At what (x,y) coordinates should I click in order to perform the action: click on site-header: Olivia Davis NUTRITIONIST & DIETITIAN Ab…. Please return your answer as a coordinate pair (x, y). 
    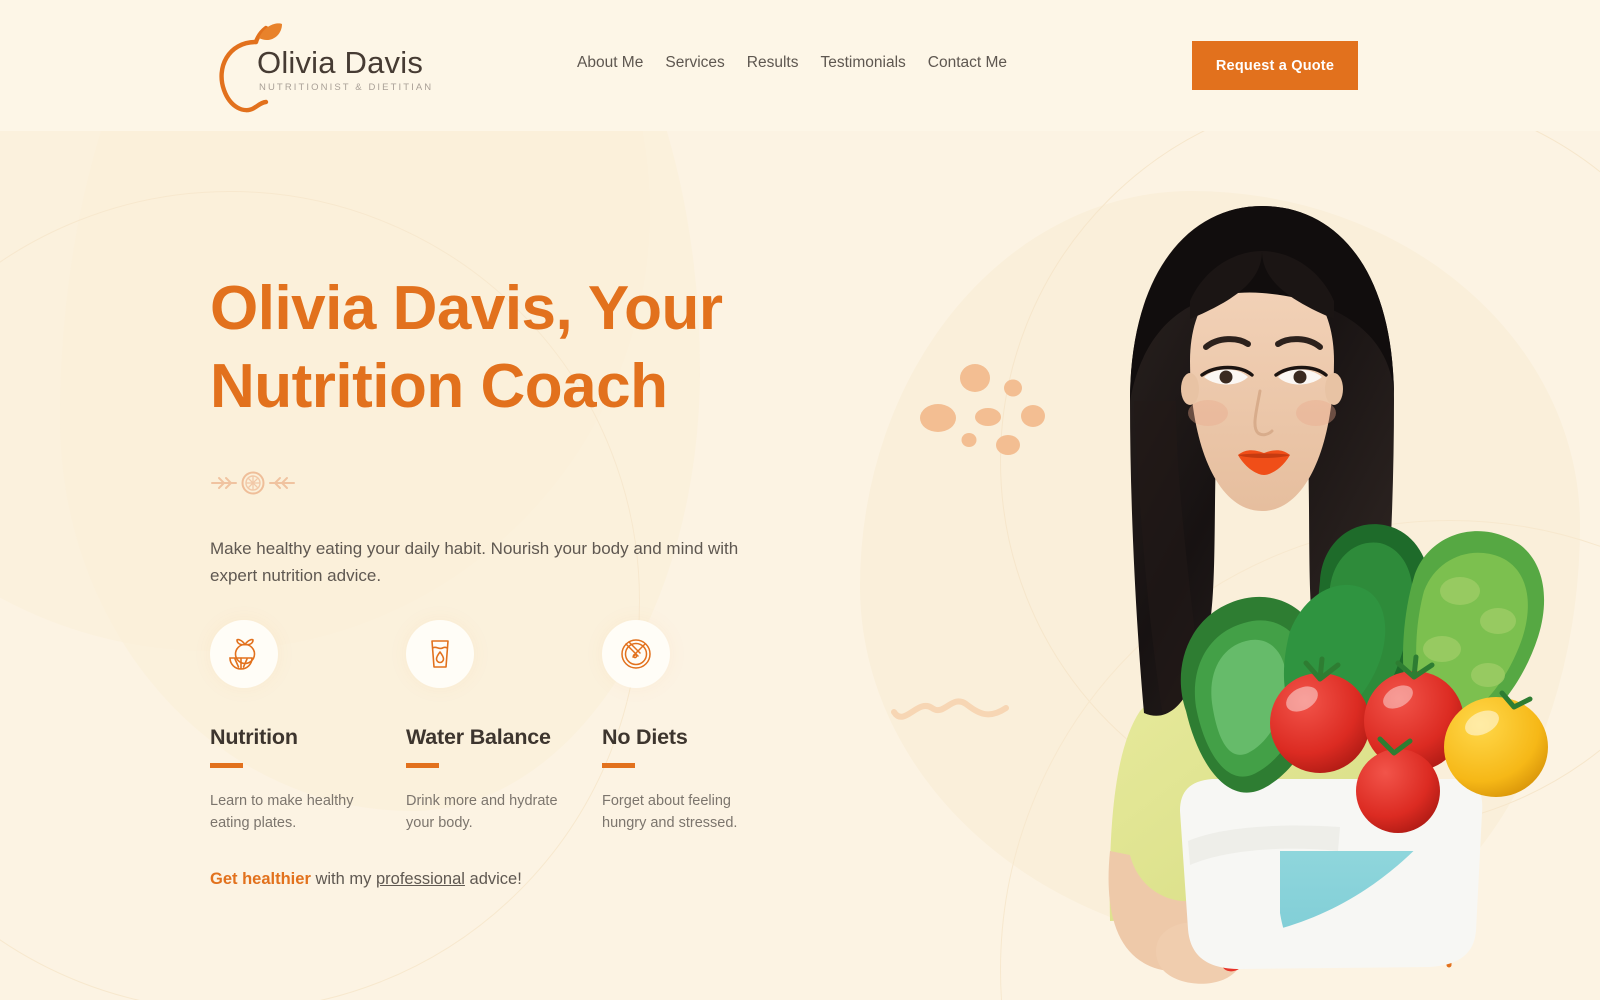
    Looking at the image, I should click on (800, 65).